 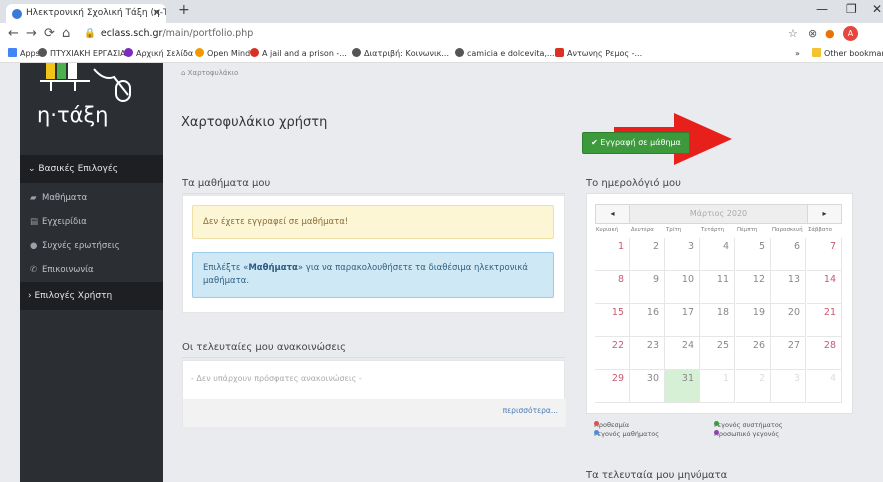 What do you see at coordinates (612, 425) in the screenshot?
I see `legend-item: Προθεσμία` at bounding box center [612, 425].